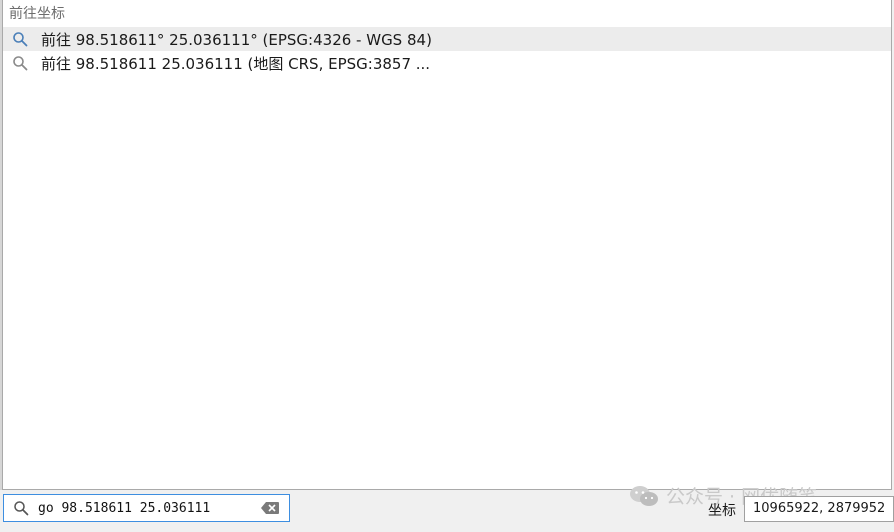 The width and height of the screenshot is (894, 532). Describe the element at coordinates (270, 508) in the screenshot. I see `backspace-clear-icon` at that location.